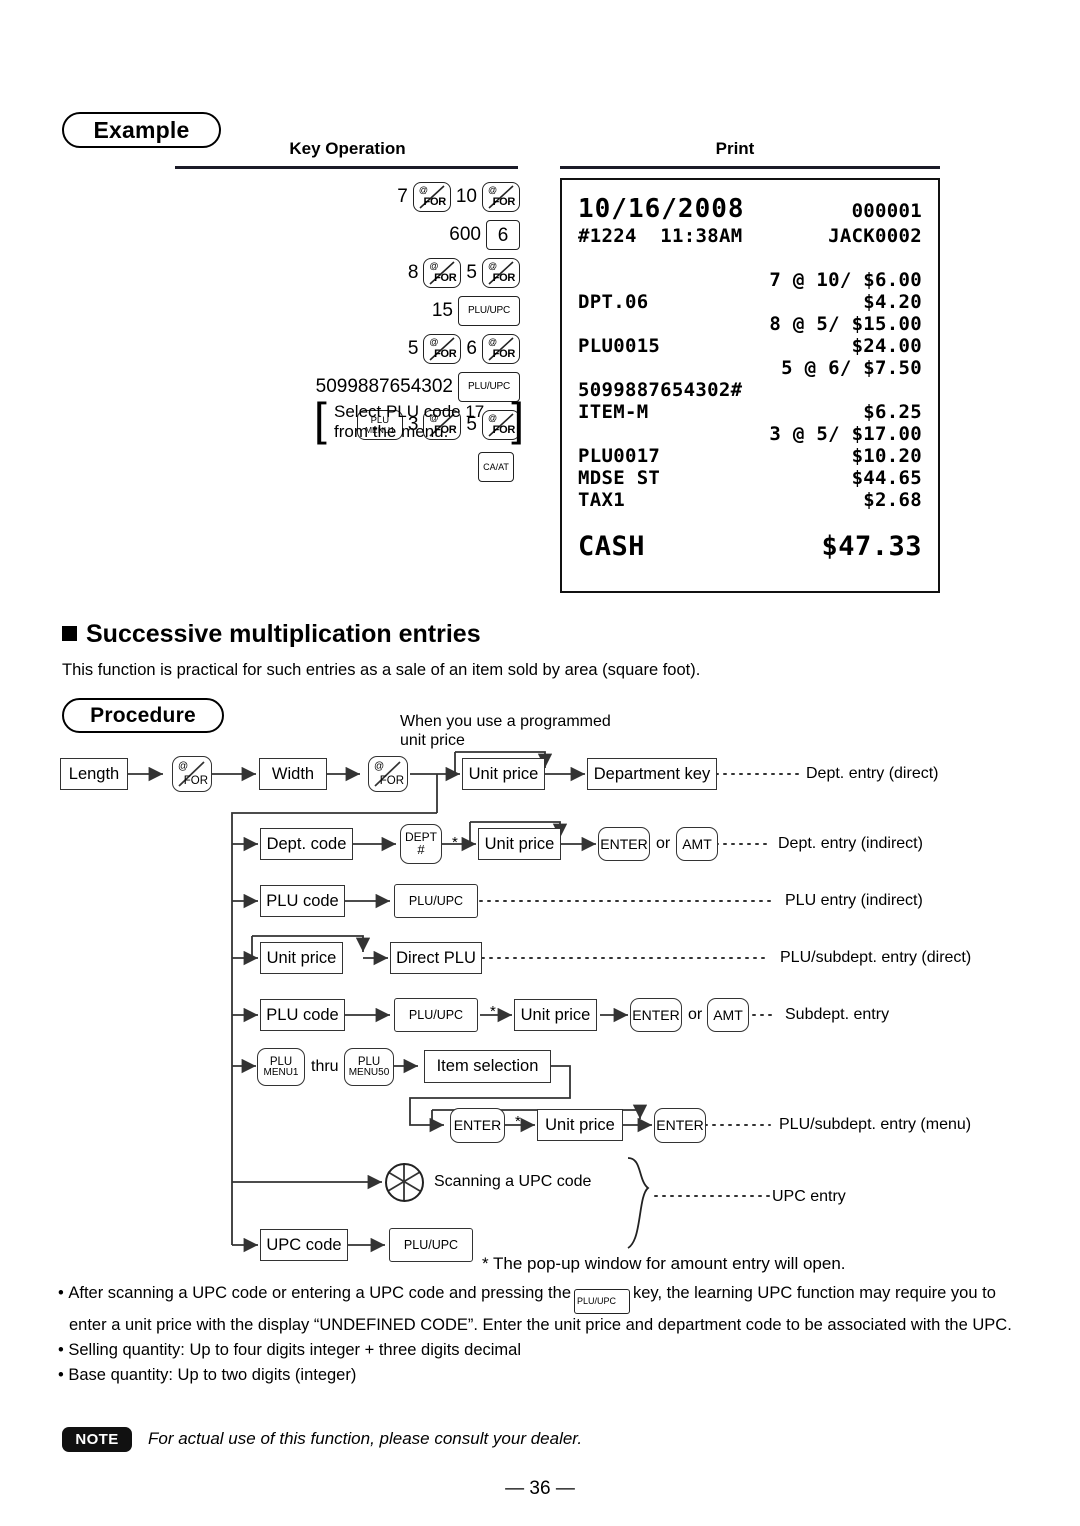 The height and width of the screenshot is (1526, 1080). I want to click on key-digits: 600, so click(465, 234).